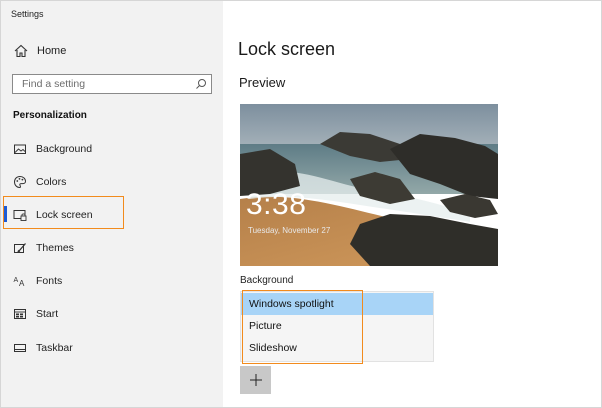 This screenshot has height=408, width=602. I want to click on sidebar-item-background: Background, so click(112, 148).